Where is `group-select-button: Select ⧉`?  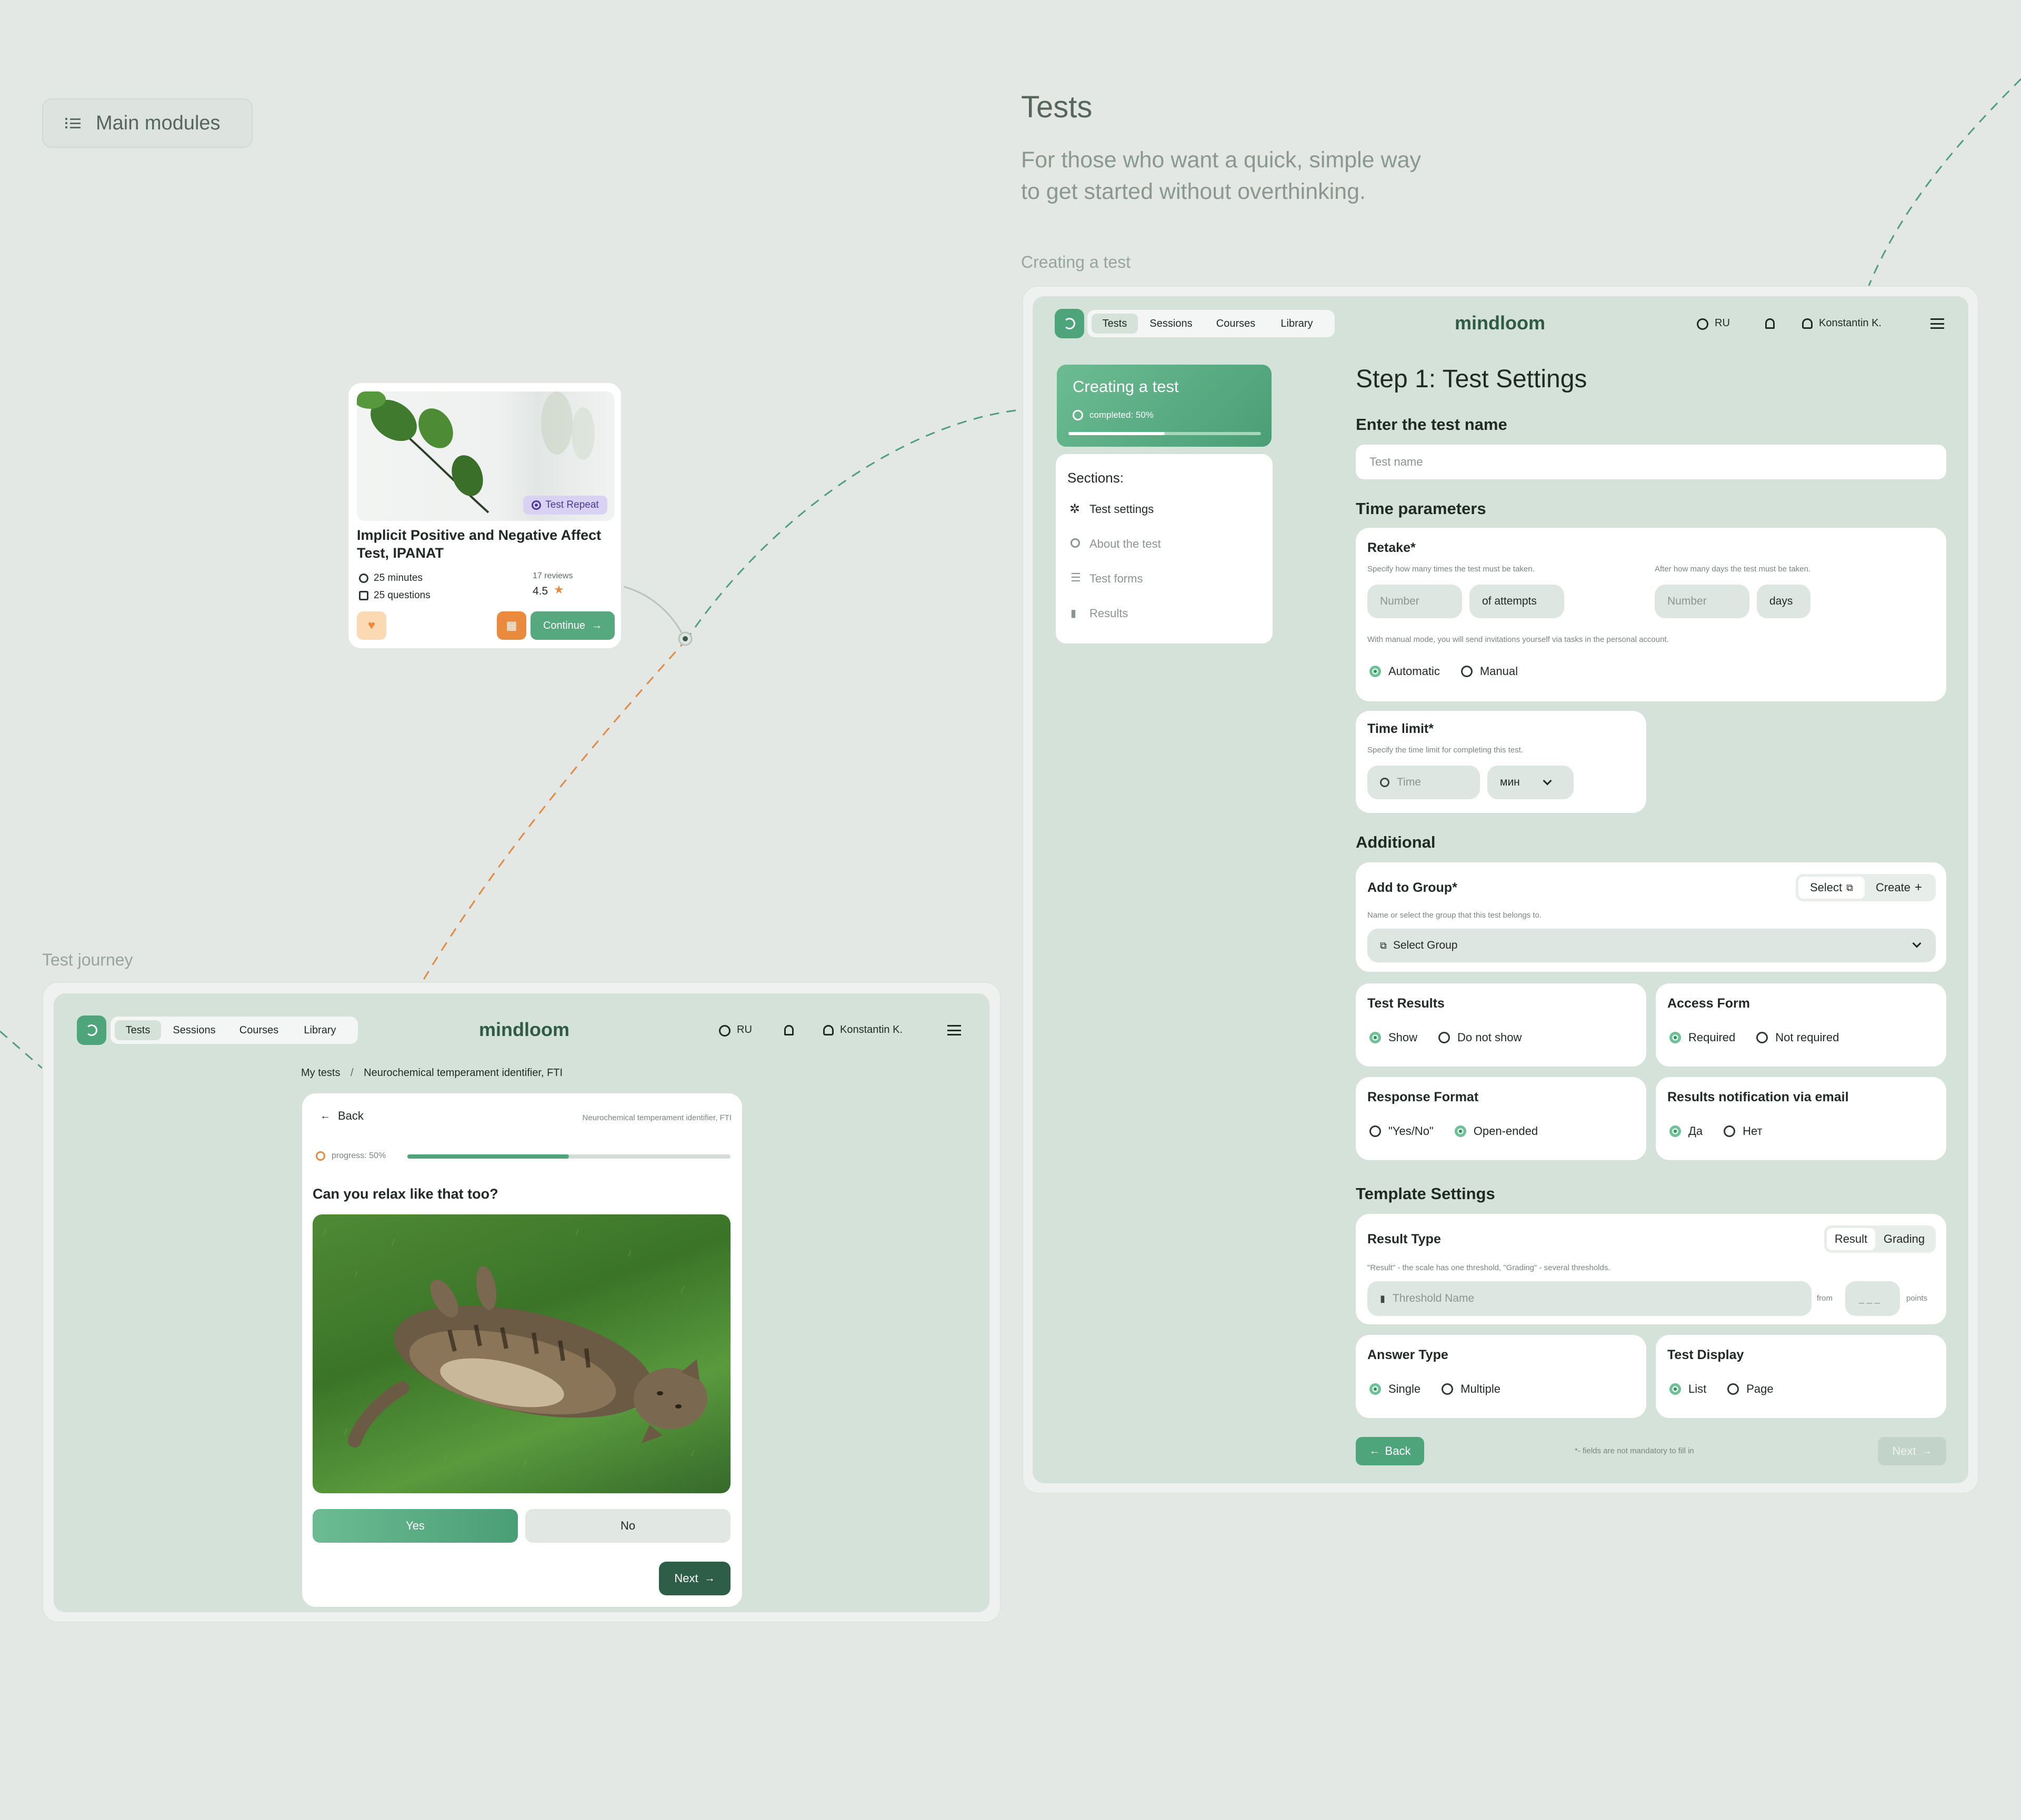
group-select-button: Select ⧉ is located at coordinates (1831, 888).